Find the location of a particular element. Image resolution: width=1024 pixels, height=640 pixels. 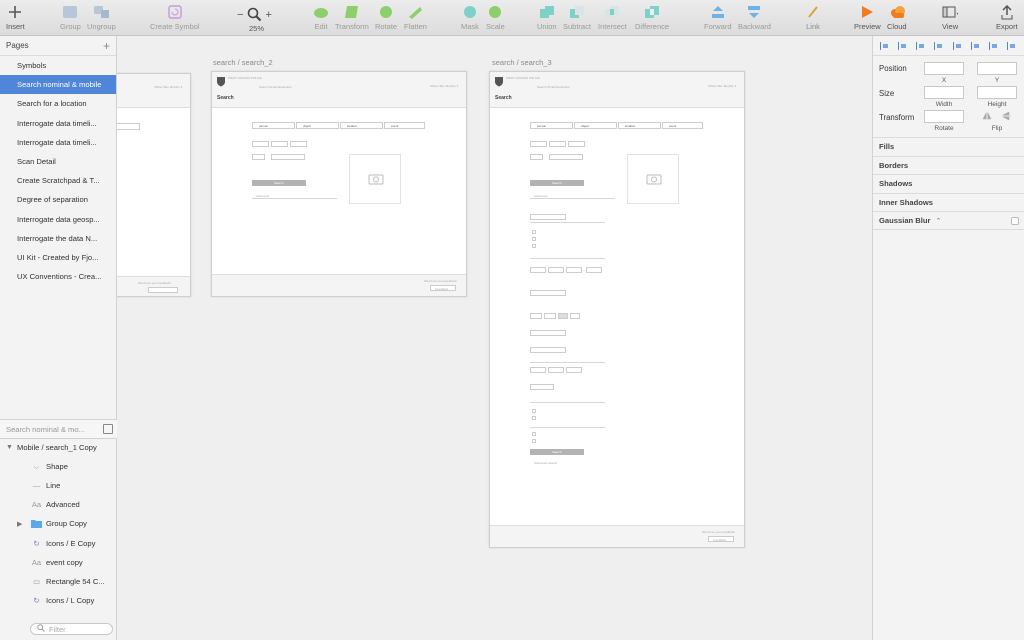

layer-label: Shape is located at coordinates (57, 467).